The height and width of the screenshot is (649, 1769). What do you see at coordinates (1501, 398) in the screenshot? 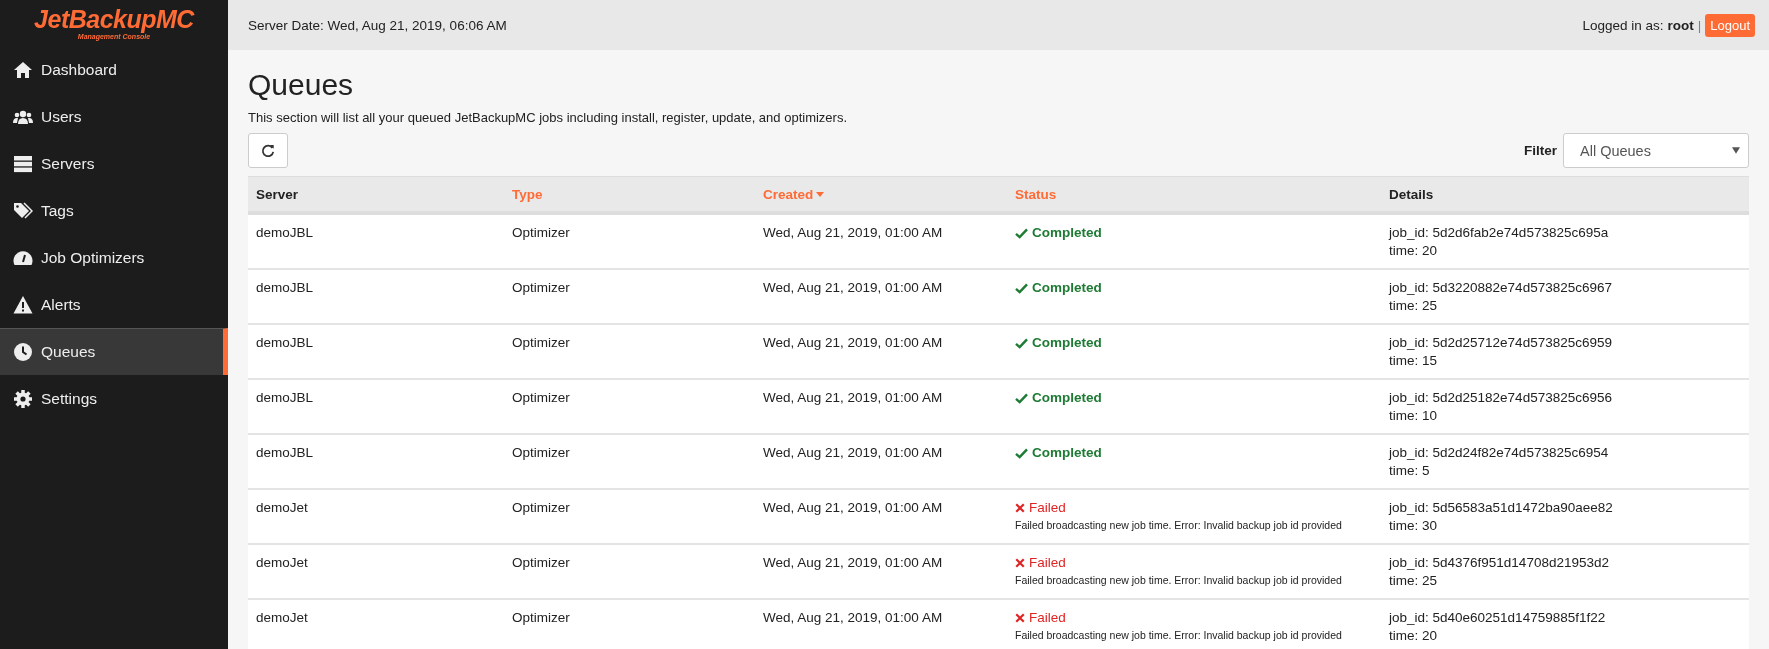
I see `detail-line: job_id: 5d2d25182e74d573825c6956` at bounding box center [1501, 398].